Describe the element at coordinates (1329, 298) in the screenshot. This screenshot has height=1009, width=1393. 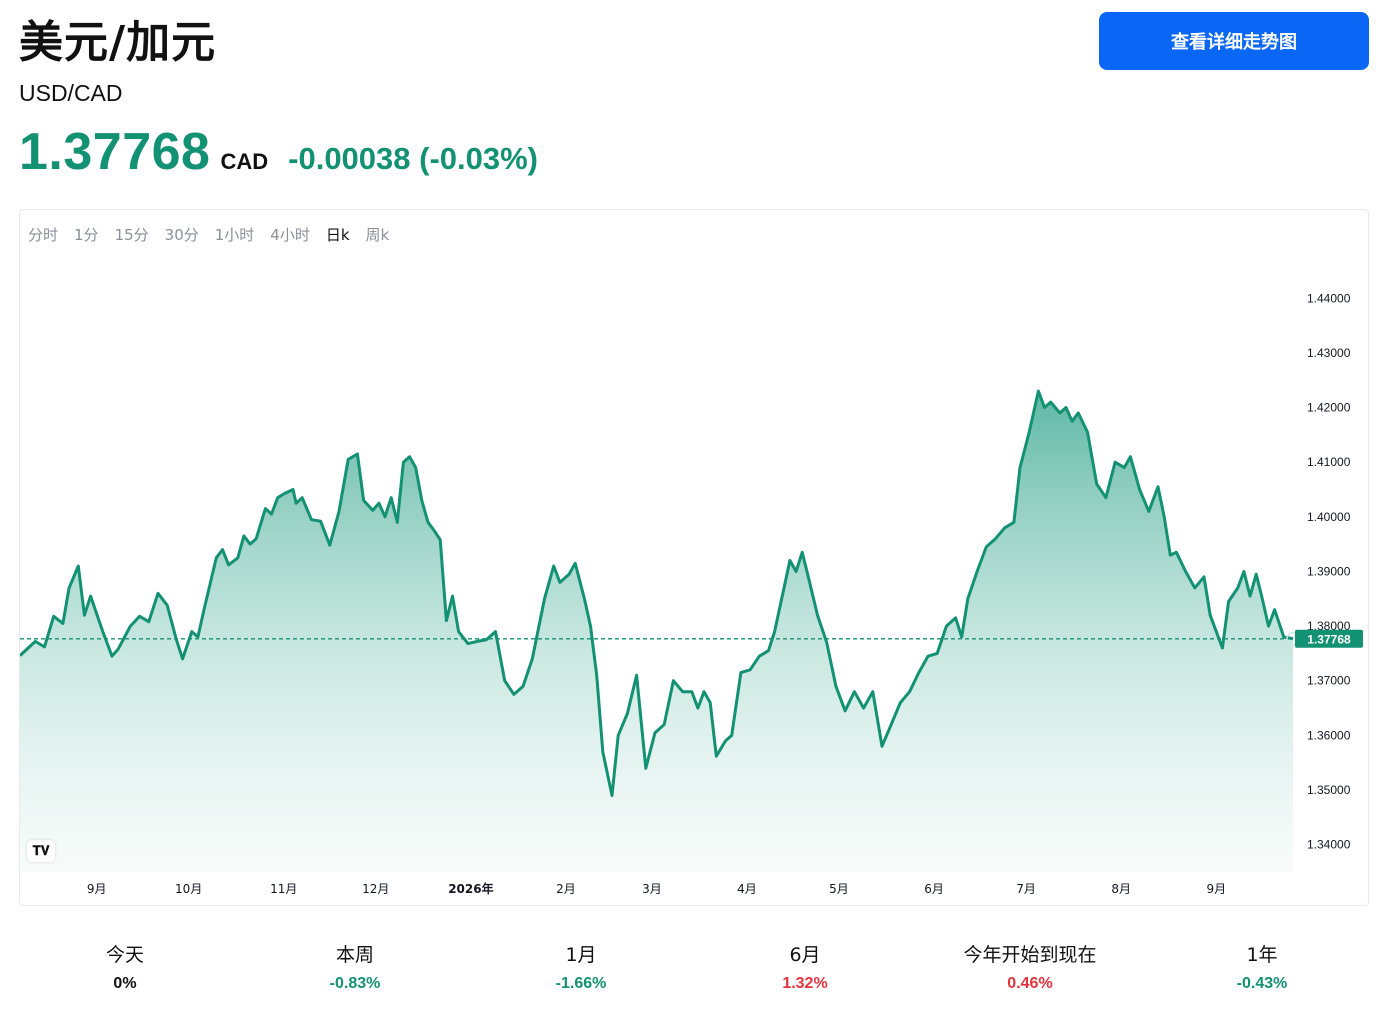
I see `y-tick-label: 1.44000` at that location.